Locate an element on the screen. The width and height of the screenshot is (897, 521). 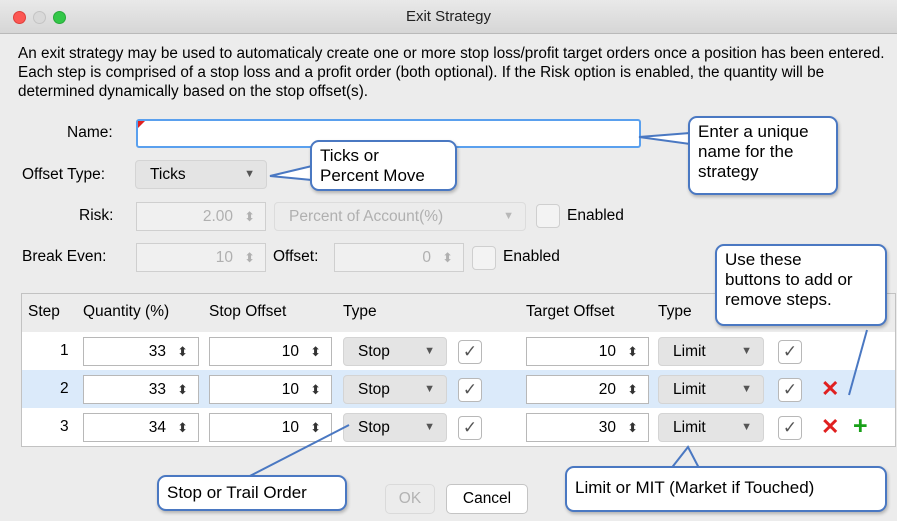
step-number: 2 is located at coordinates (64, 388).